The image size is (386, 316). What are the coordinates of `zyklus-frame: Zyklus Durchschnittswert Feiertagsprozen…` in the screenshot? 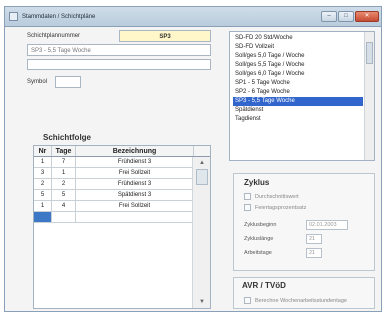 It's located at (304, 222).